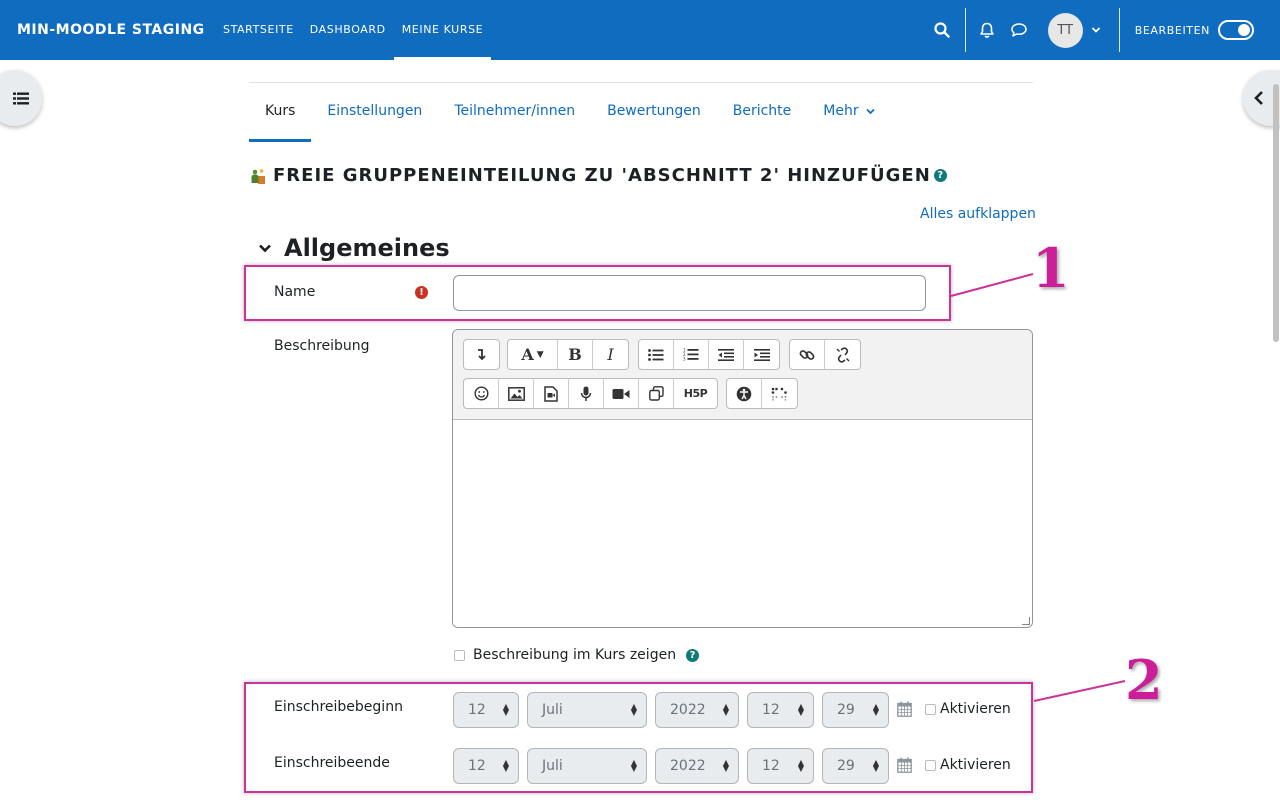 This screenshot has width=1280, height=800. I want to click on italic-icon: I, so click(610, 354).